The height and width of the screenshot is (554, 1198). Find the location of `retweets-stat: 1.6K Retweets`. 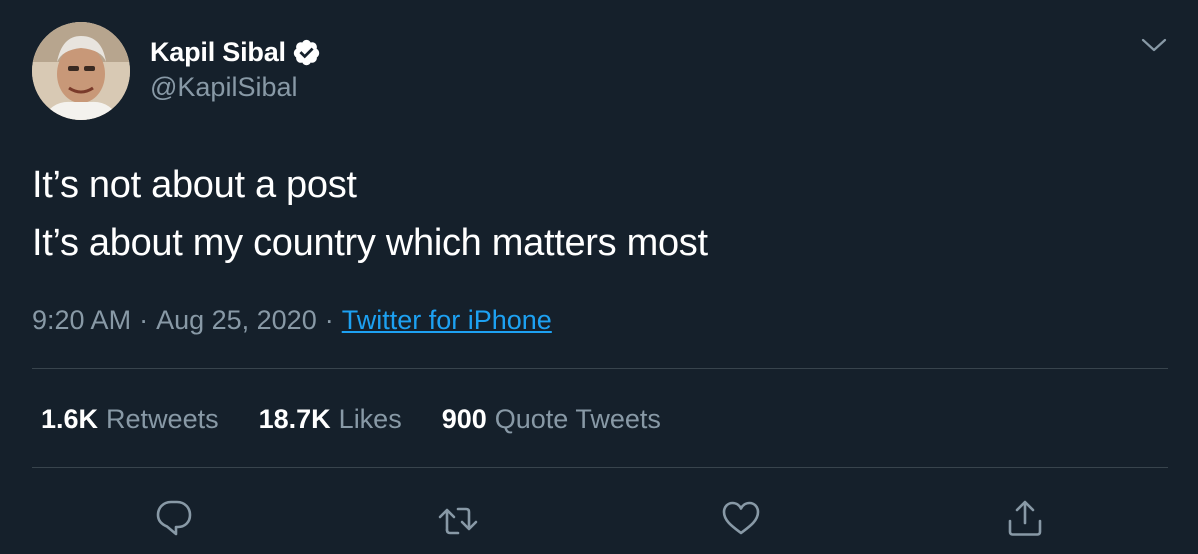

retweets-stat: 1.6K Retweets is located at coordinates (130, 419).